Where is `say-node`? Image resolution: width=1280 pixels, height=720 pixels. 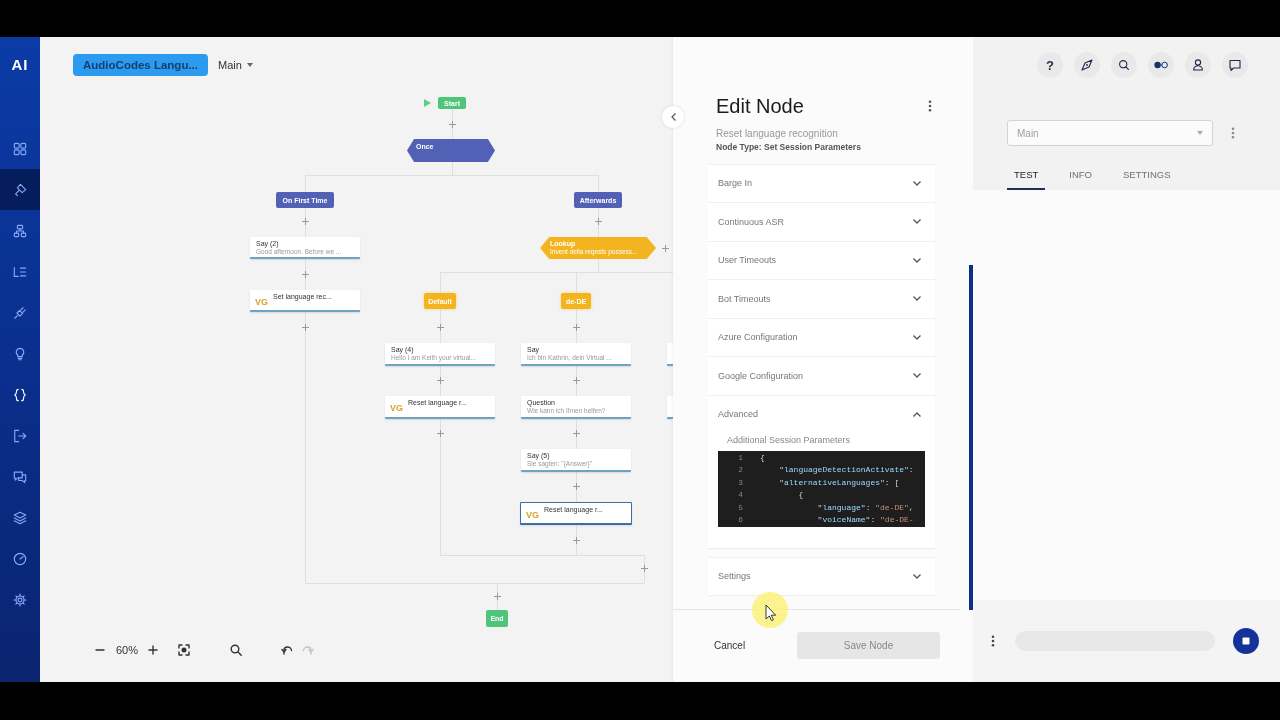 say-node is located at coordinates (670, 354).